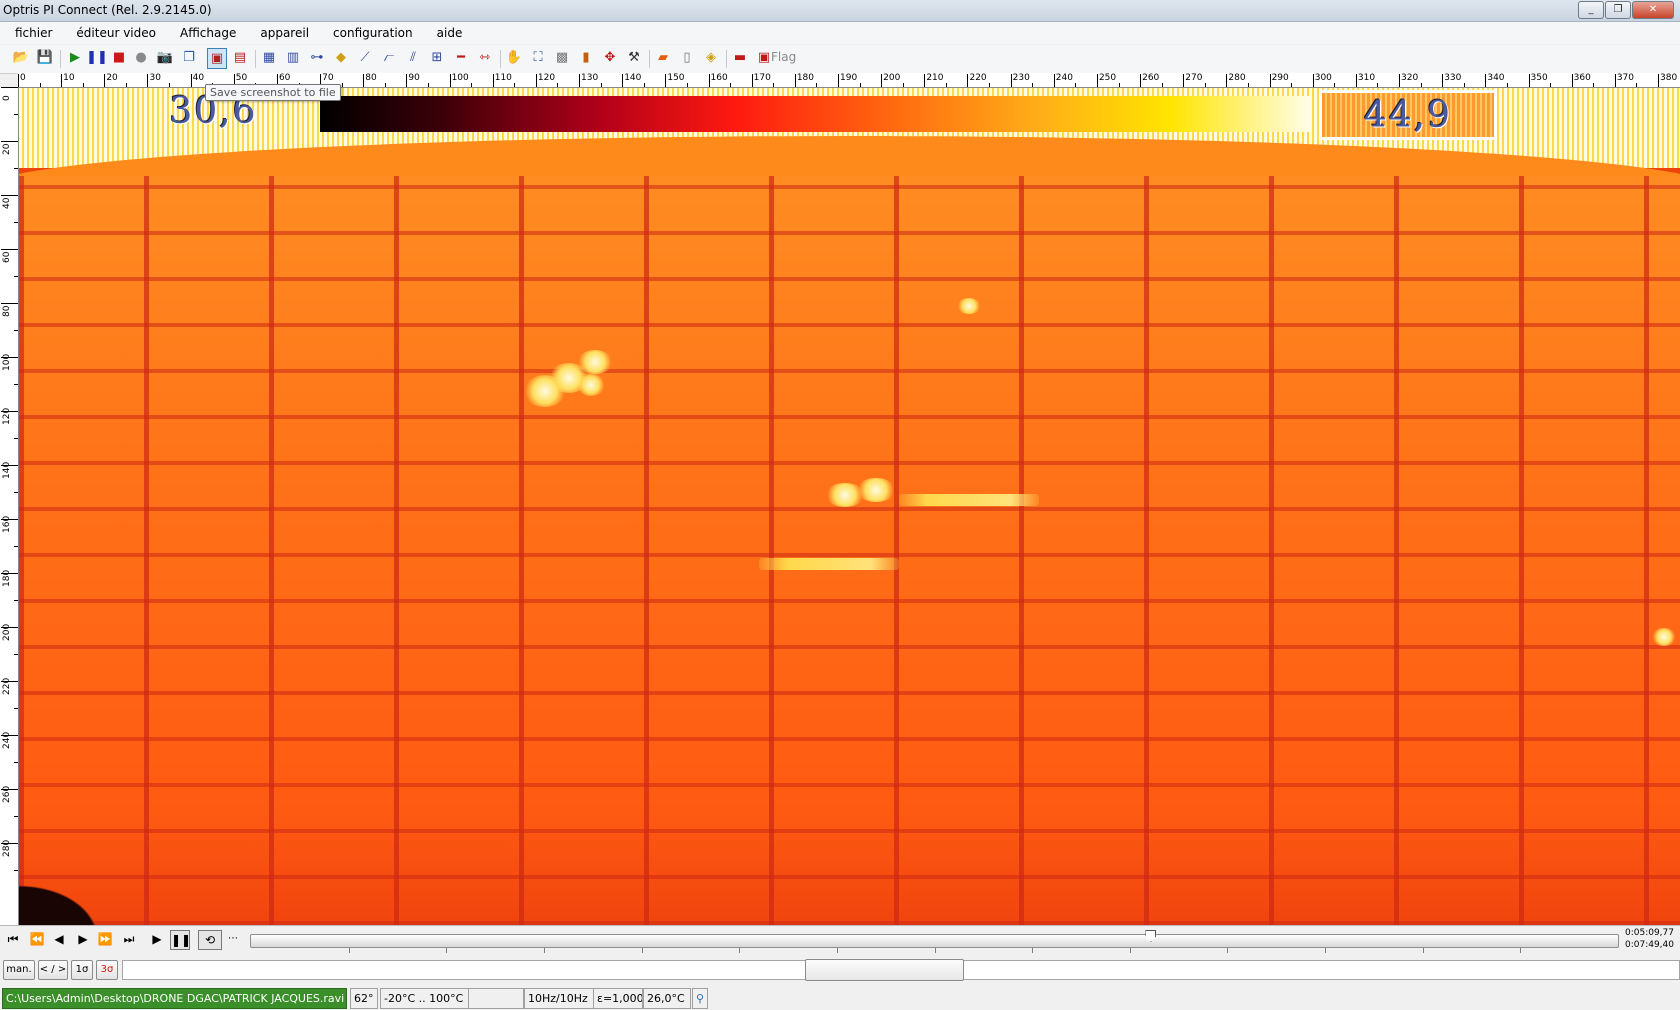 The width and height of the screenshot is (1680, 1010). I want to click on link-icon: ⊶, so click(317, 58).